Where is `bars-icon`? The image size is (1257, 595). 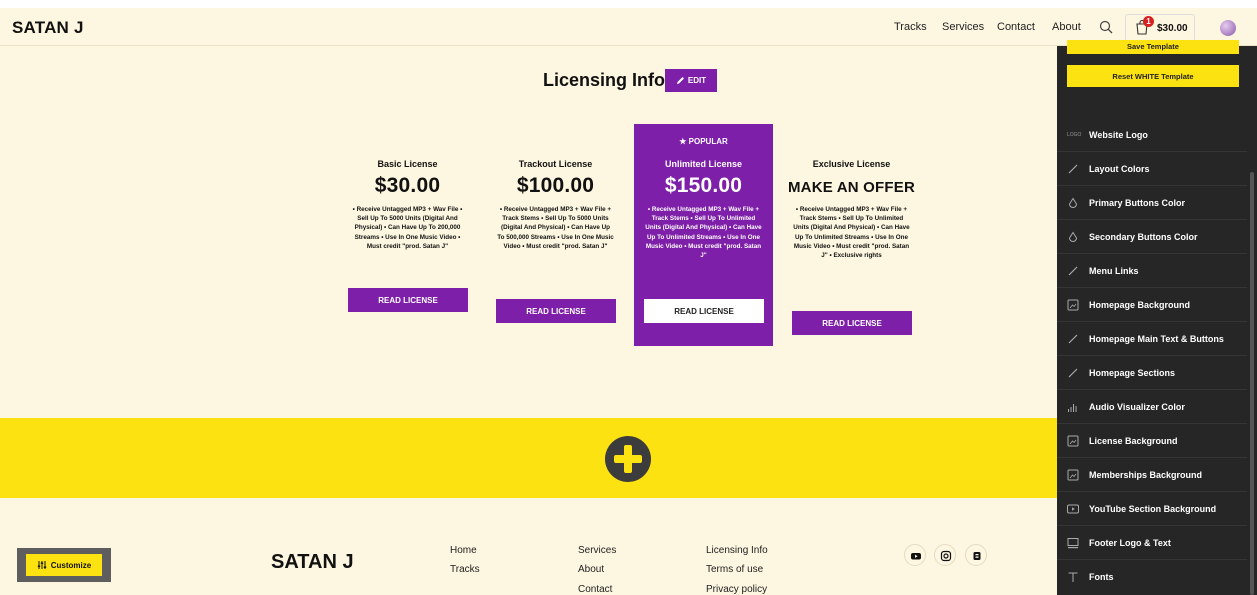 bars-icon is located at coordinates (1073, 407).